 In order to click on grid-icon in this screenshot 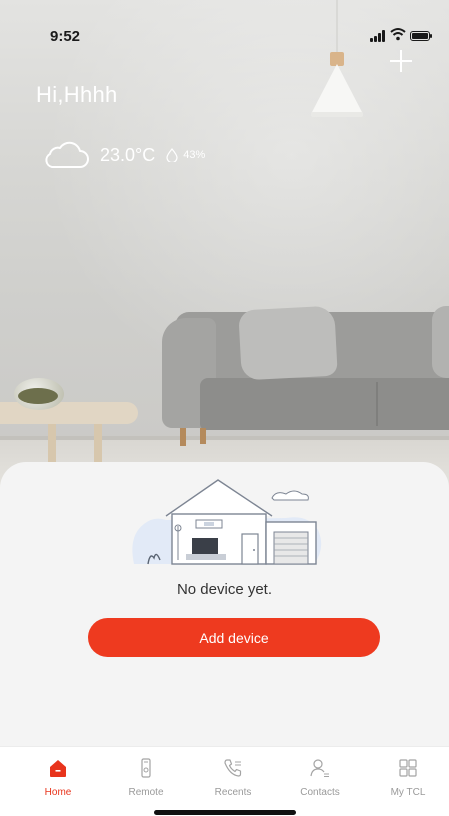, I will do `click(408, 768)`.